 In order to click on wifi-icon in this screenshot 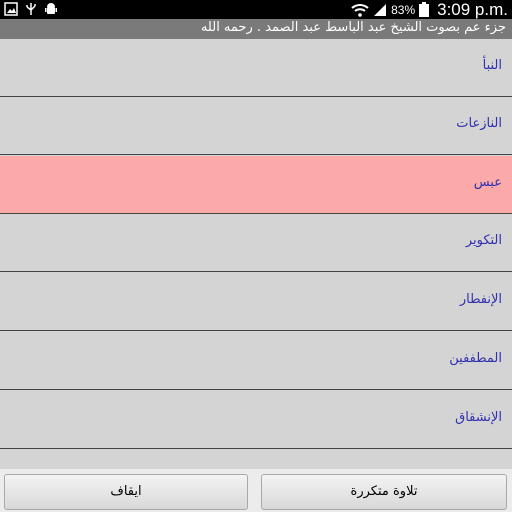, I will do `click(360, 10)`.